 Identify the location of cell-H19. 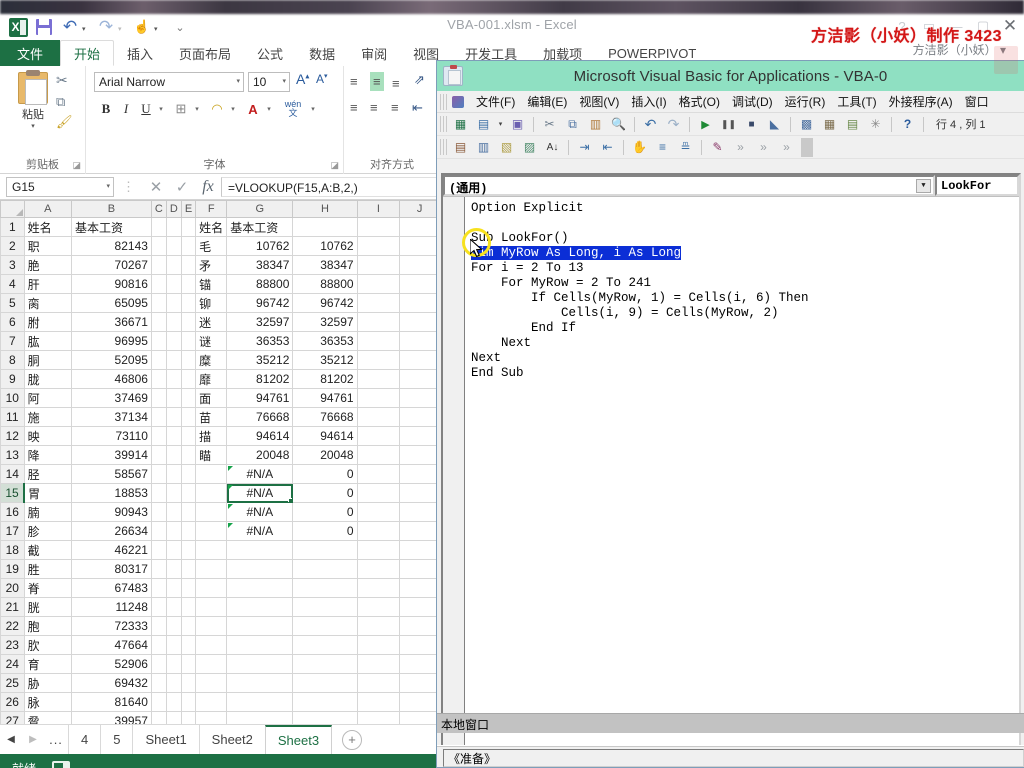
(325, 569).